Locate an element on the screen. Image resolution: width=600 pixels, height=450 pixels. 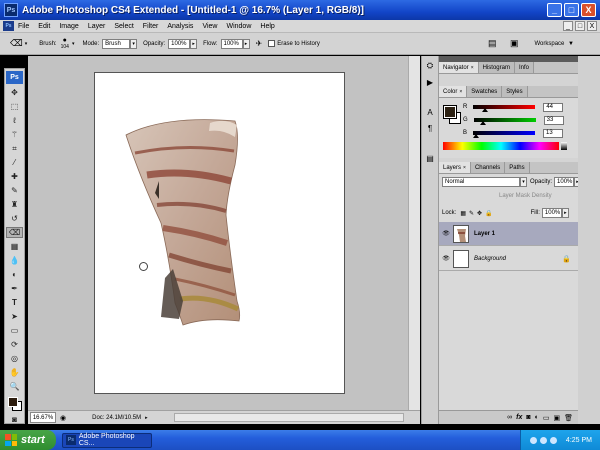
lock-position-icon: ✥ is located at coordinates (479, 213).